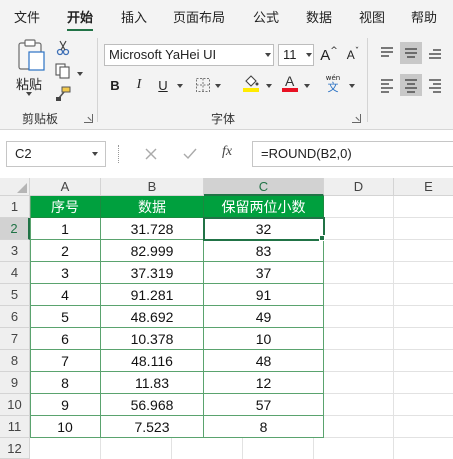 The width and height of the screenshot is (453, 459). Describe the element at coordinates (352, 154) in the screenshot. I see `formula-input: =ROUND(B2,0)` at that location.